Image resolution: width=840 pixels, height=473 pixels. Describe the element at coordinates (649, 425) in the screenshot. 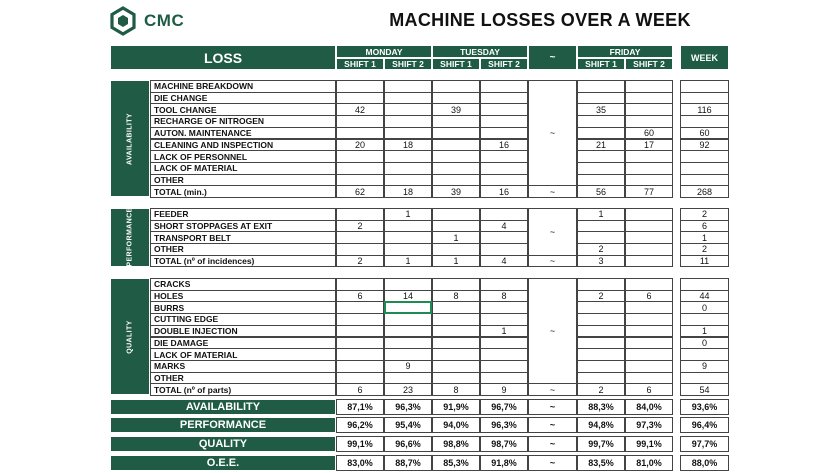

I see `kpi-value: 97,3%` at that location.